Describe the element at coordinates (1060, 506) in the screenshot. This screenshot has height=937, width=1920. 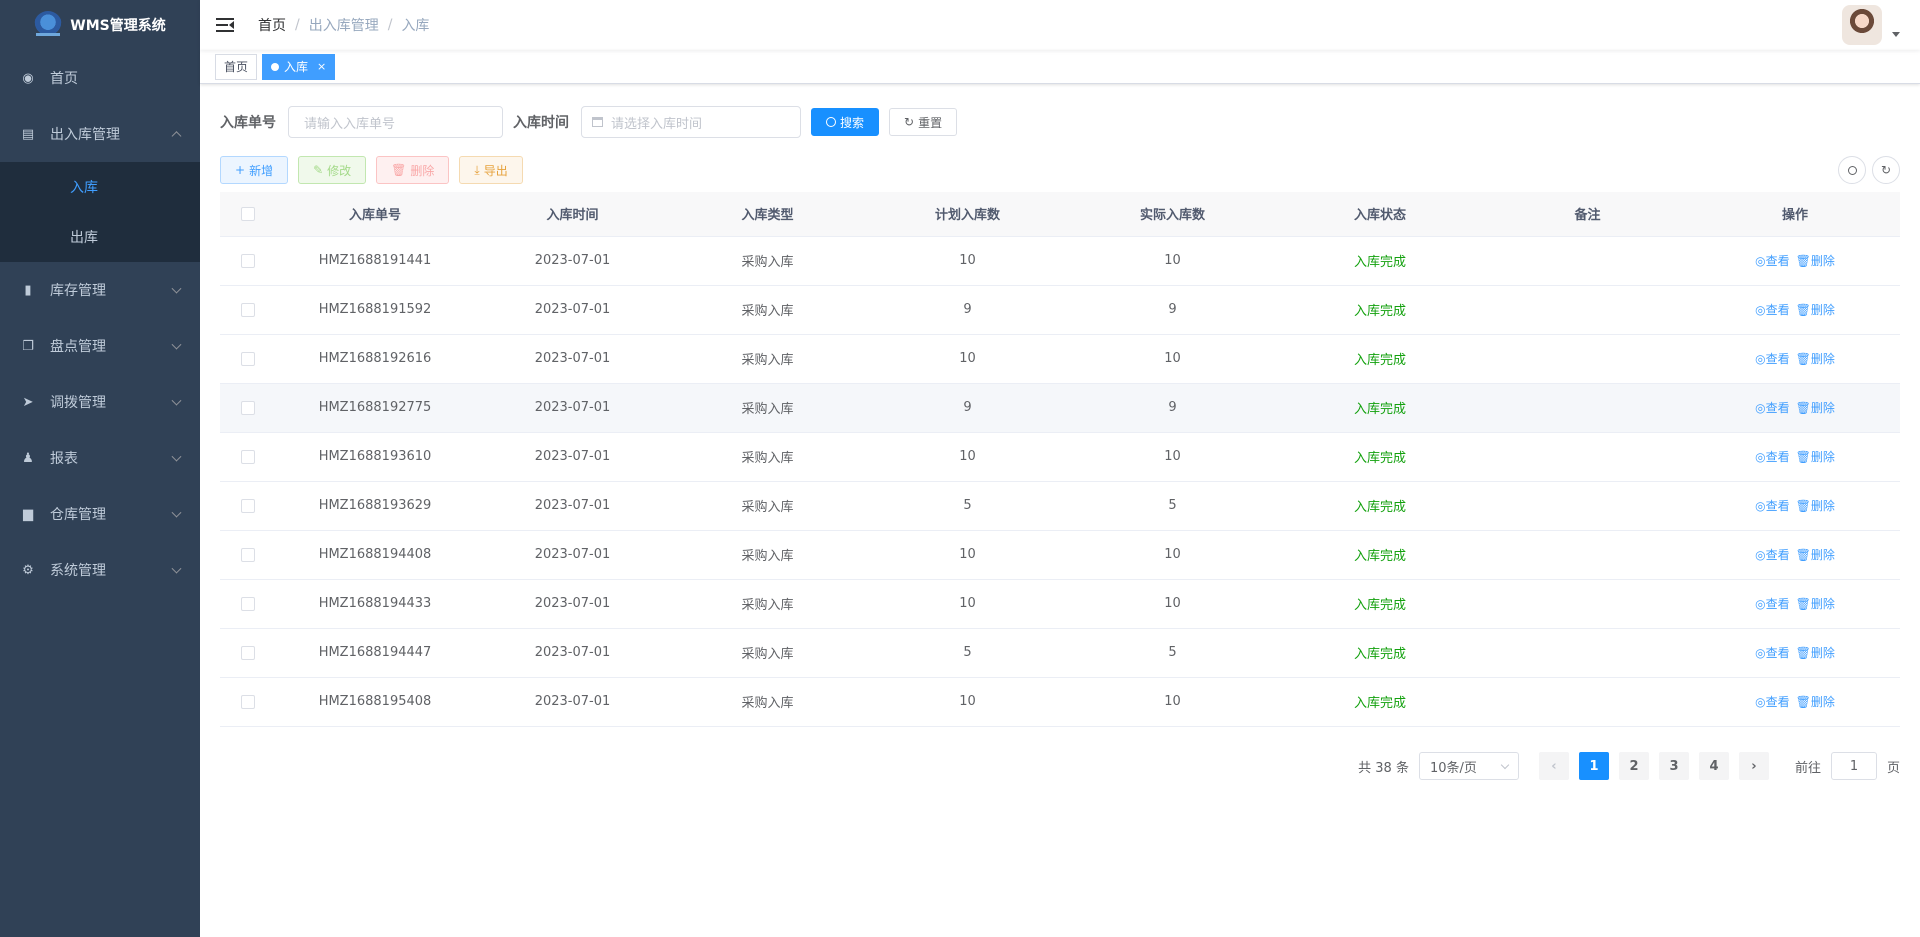
I see `table-row: HMZ1688193629 2023-07-01 采购入库 5 5 入库完成 ◎查看 🗑删除` at that location.